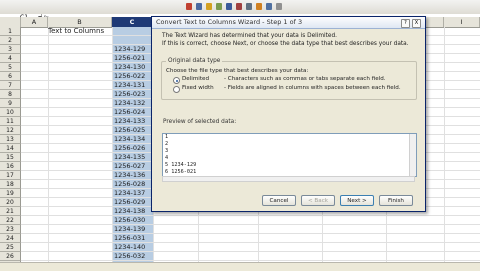 This screenshot has height=271, width=480. Describe the element at coordinates (132, 103) in the screenshot. I see `column-c-cell: 1234-132` at that location.